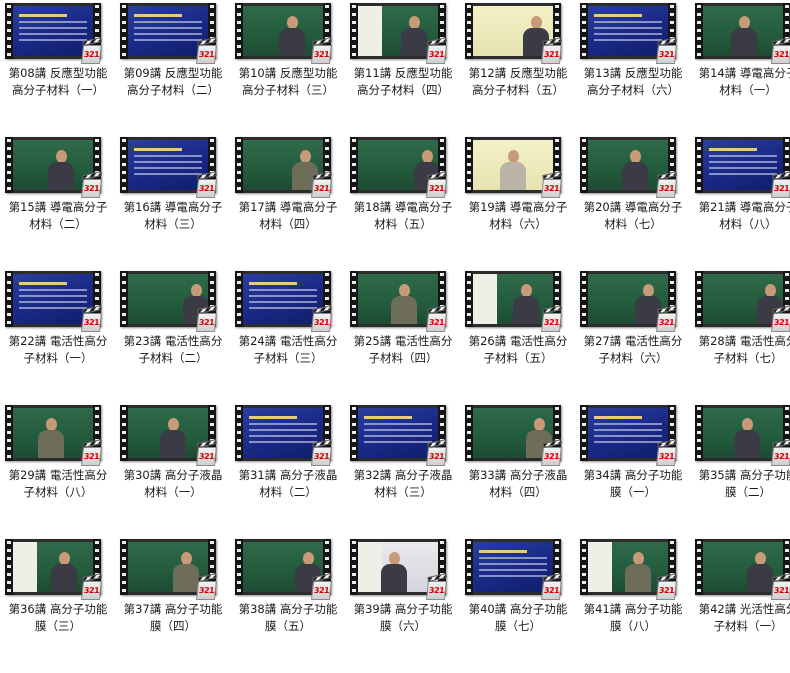 The width and height of the screenshot is (790, 673). I want to click on video-item: 321 第26講 電活性高分子材料（五）, so click(520, 338).